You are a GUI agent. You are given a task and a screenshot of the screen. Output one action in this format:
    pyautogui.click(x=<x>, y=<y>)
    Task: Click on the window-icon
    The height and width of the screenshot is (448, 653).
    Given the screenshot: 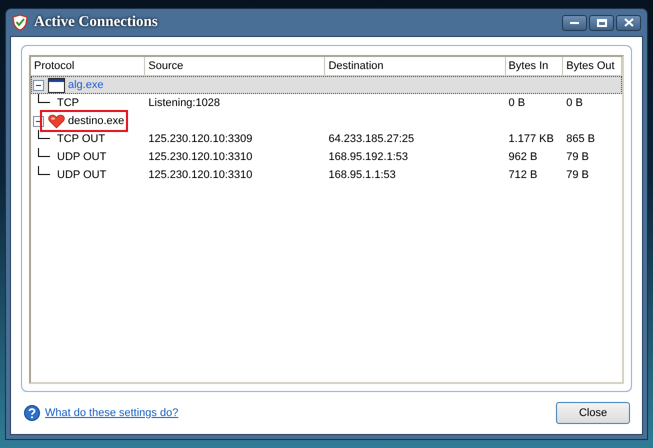 What is the action you would take?
    pyautogui.click(x=56, y=85)
    